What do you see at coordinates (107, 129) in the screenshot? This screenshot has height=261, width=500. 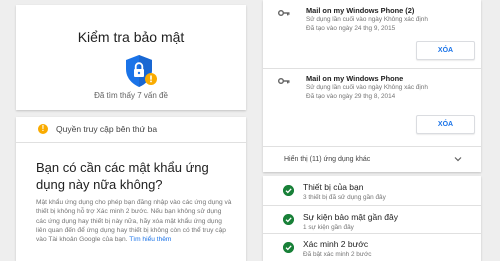 I see `third-party-access-label: Quyền truy cập bên thứ ba` at bounding box center [107, 129].